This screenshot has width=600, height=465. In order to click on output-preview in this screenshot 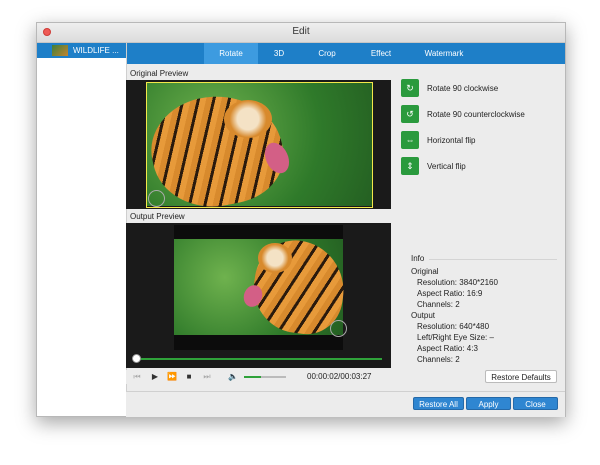, I will do `click(258, 295)`.